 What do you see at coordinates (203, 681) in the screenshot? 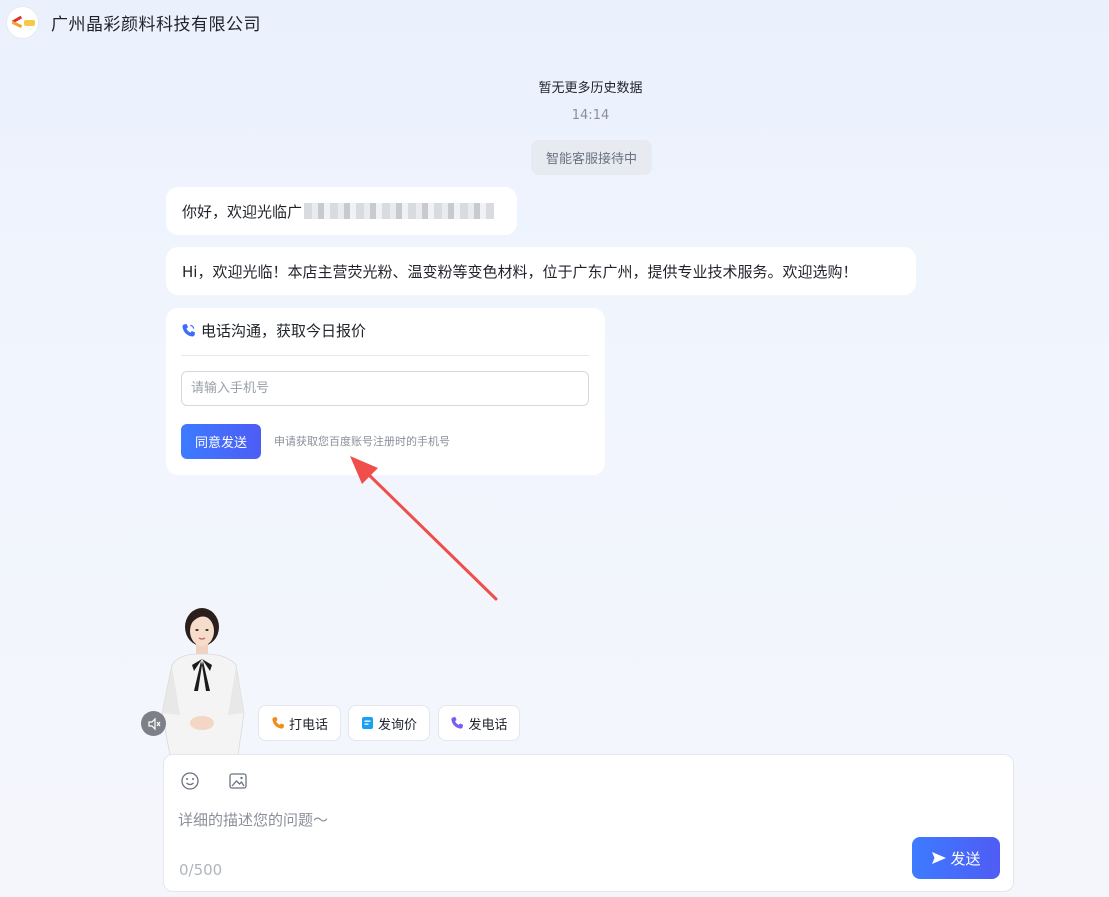
I see `avatar` at bounding box center [203, 681].